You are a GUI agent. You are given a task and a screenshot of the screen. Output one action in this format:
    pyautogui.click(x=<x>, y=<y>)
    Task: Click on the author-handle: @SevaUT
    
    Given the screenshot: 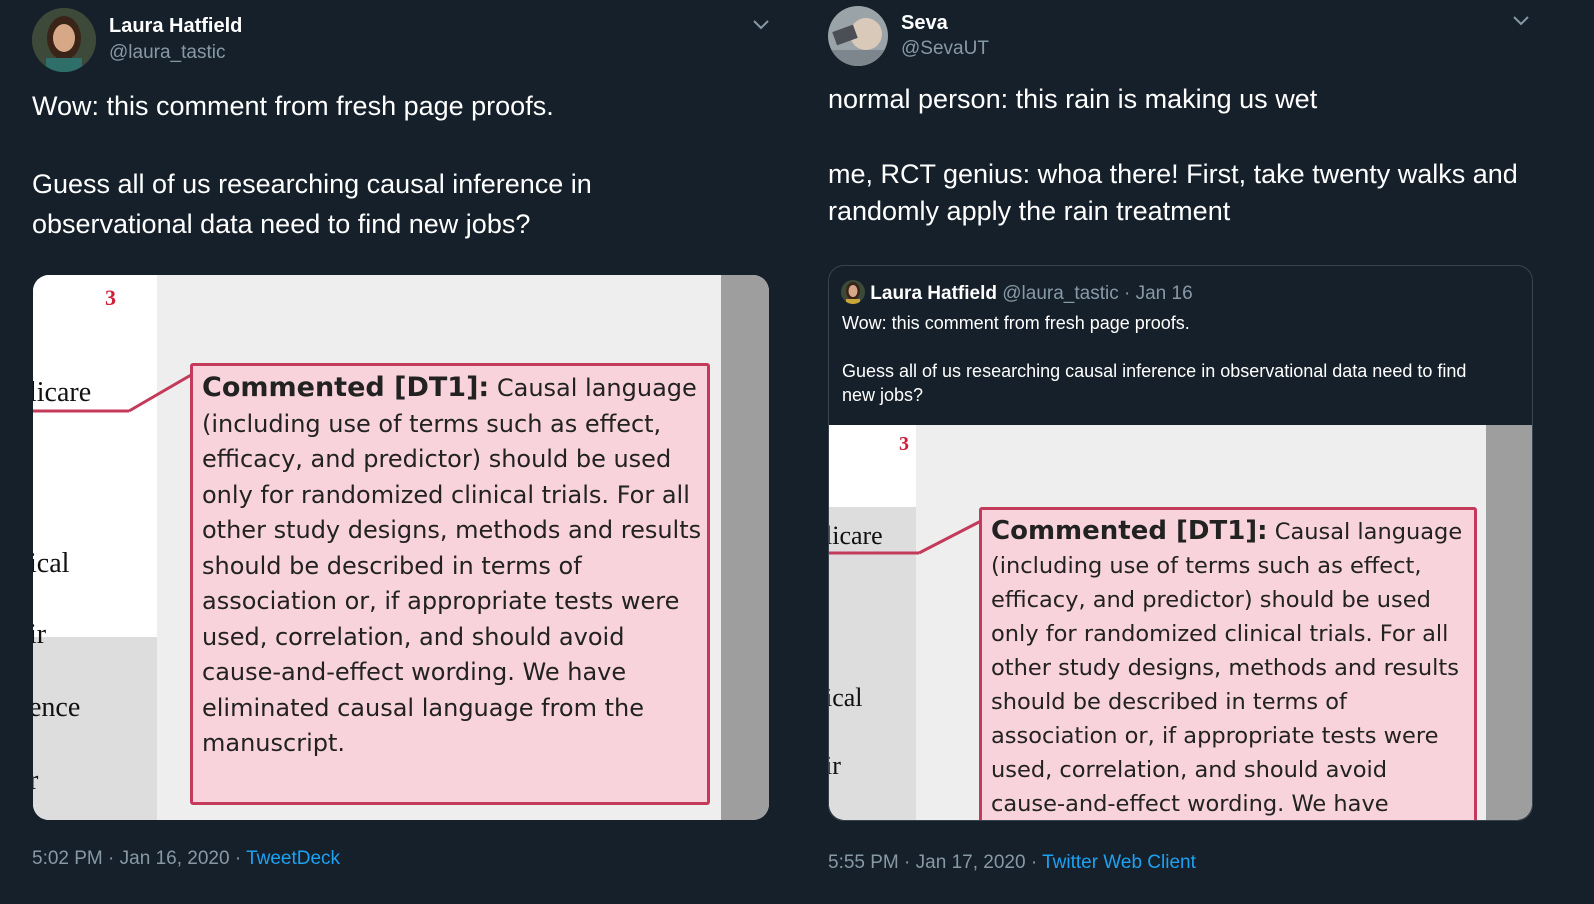 What is the action you would take?
    pyautogui.click(x=945, y=49)
    